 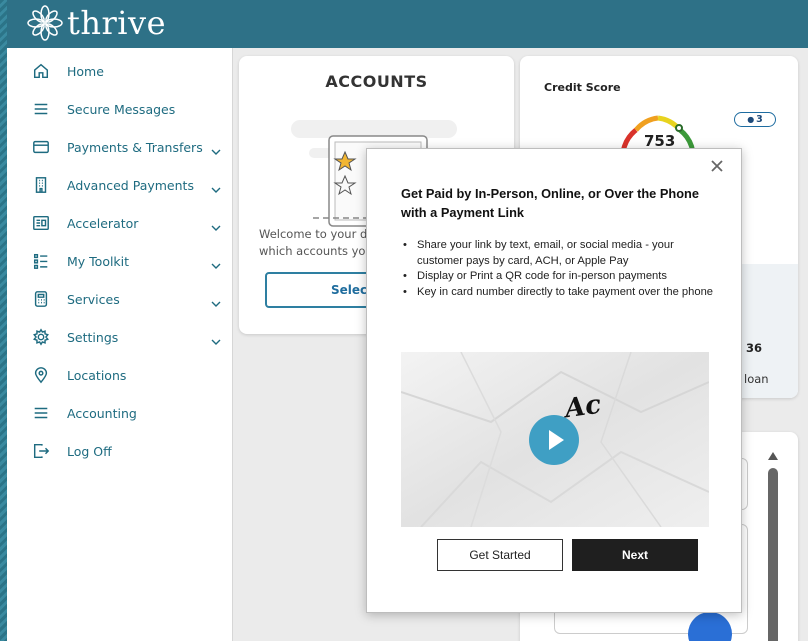 I want to click on sidebar-item-label: Advanced Payments, so click(x=130, y=185).